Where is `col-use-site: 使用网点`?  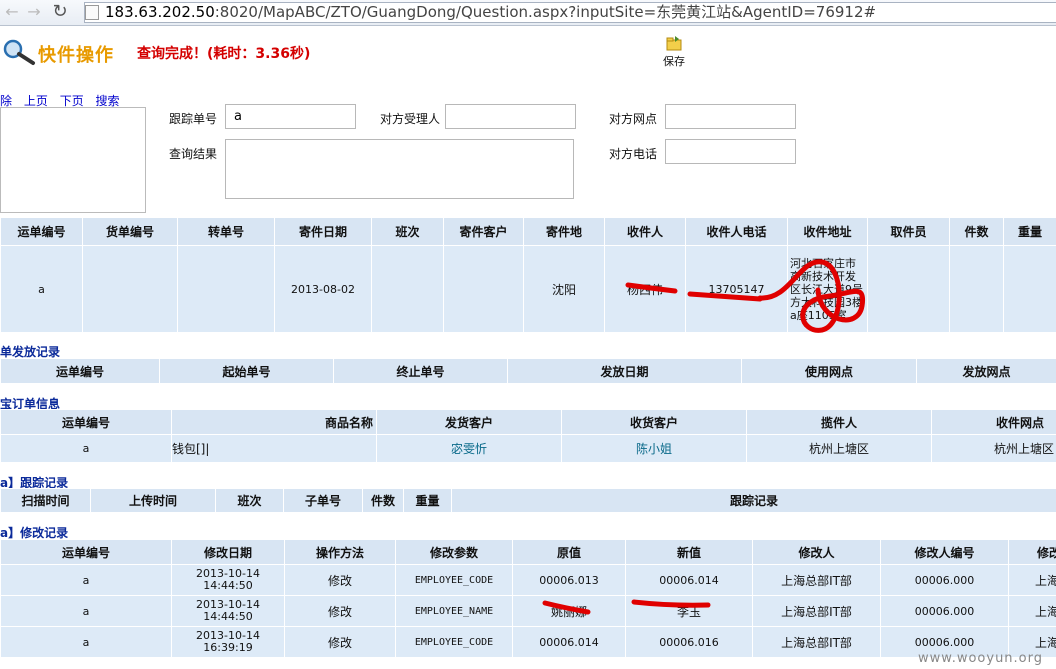 col-use-site: 使用网点 is located at coordinates (829, 371).